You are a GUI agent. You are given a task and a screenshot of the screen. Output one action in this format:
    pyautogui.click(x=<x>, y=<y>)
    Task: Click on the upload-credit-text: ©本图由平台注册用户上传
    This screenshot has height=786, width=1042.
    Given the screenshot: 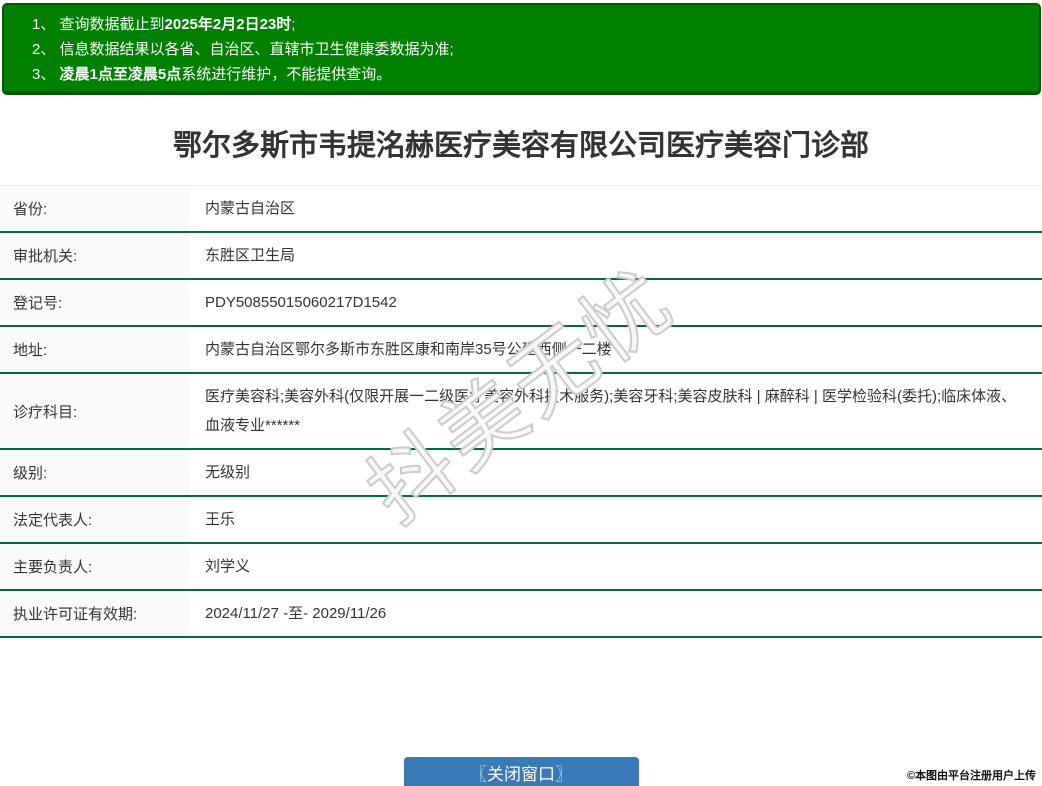 What is the action you would take?
    pyautogui.click(x=971, y=776)
    